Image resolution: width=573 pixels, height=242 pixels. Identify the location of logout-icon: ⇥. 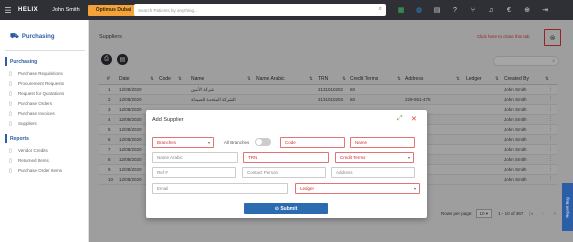
(545, 10).